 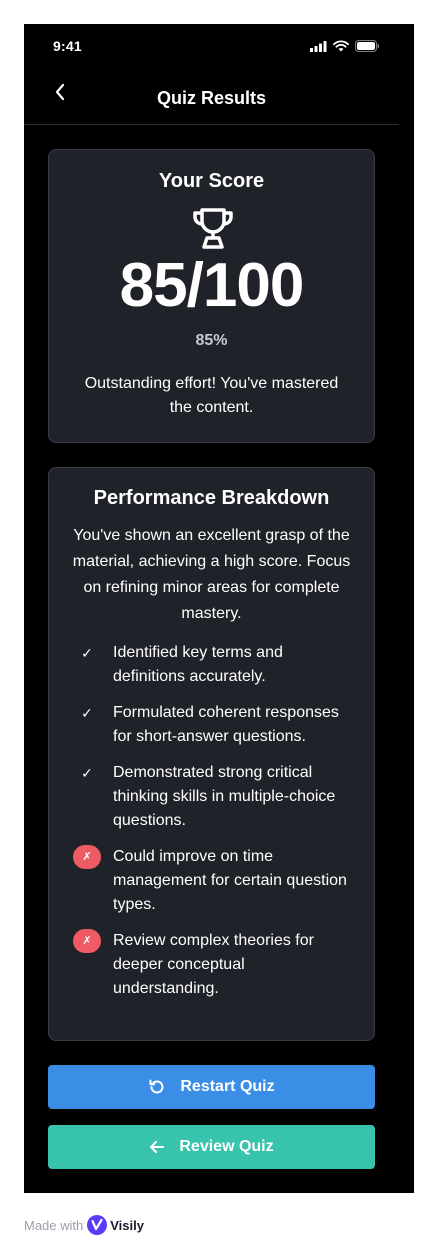 What do you see at coordinates (97, 1225) in the screenshot?
I see `visily-logo-icon` at bounding box center [97, 1225].